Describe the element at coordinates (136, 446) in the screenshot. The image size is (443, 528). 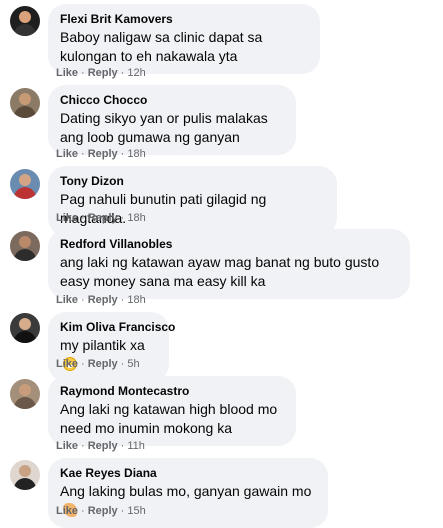
I see `comment-timestamp: 11h` at that location.